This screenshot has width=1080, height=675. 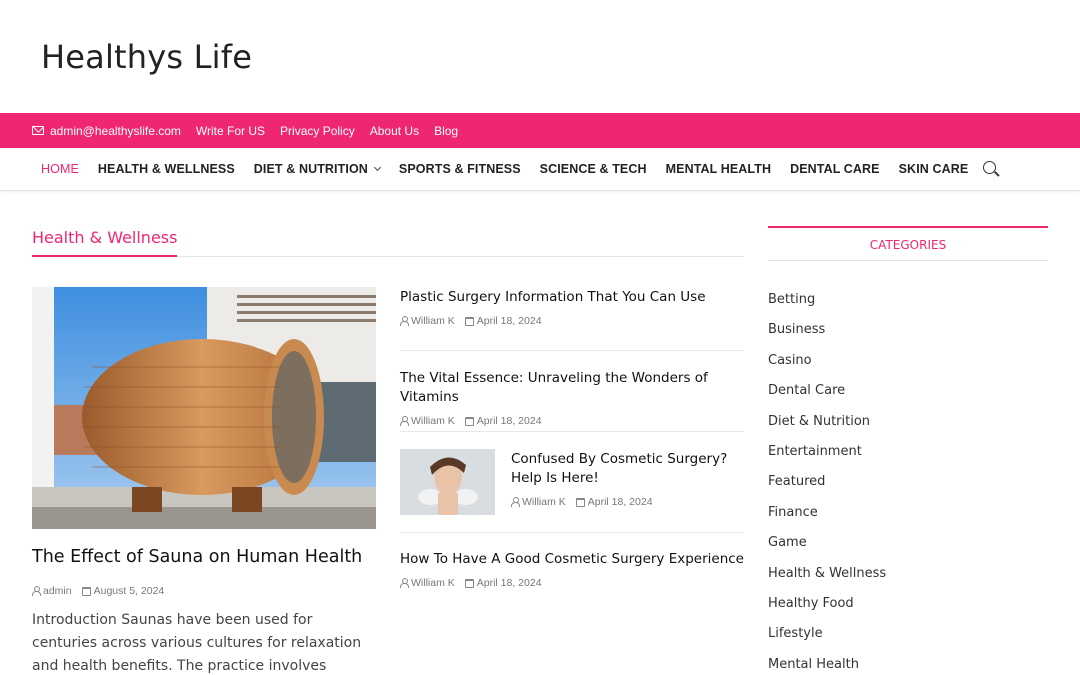 What do you see at coordinates (827, 368) in the screenshot?
I see `category-item: Casino` at bounding box center [827, 368].